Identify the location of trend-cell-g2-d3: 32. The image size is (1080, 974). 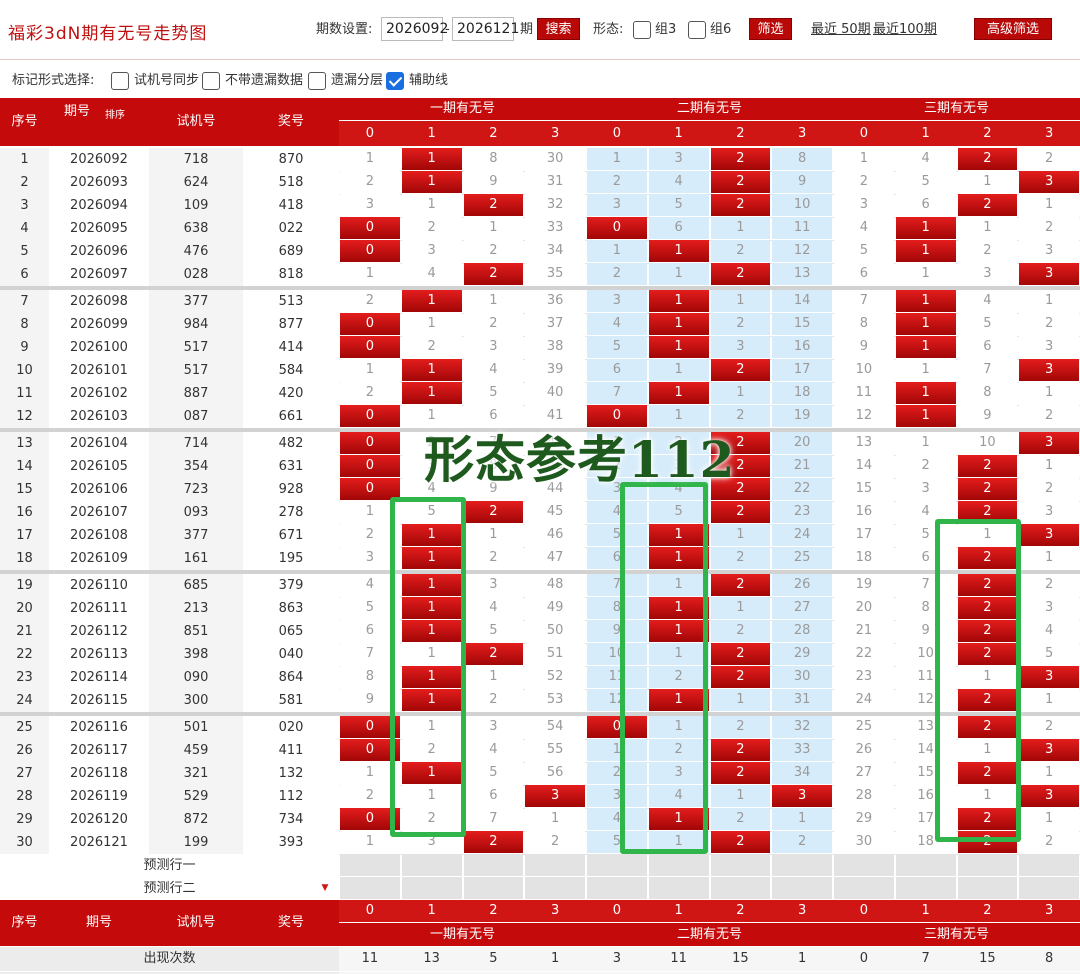
(802, 727).